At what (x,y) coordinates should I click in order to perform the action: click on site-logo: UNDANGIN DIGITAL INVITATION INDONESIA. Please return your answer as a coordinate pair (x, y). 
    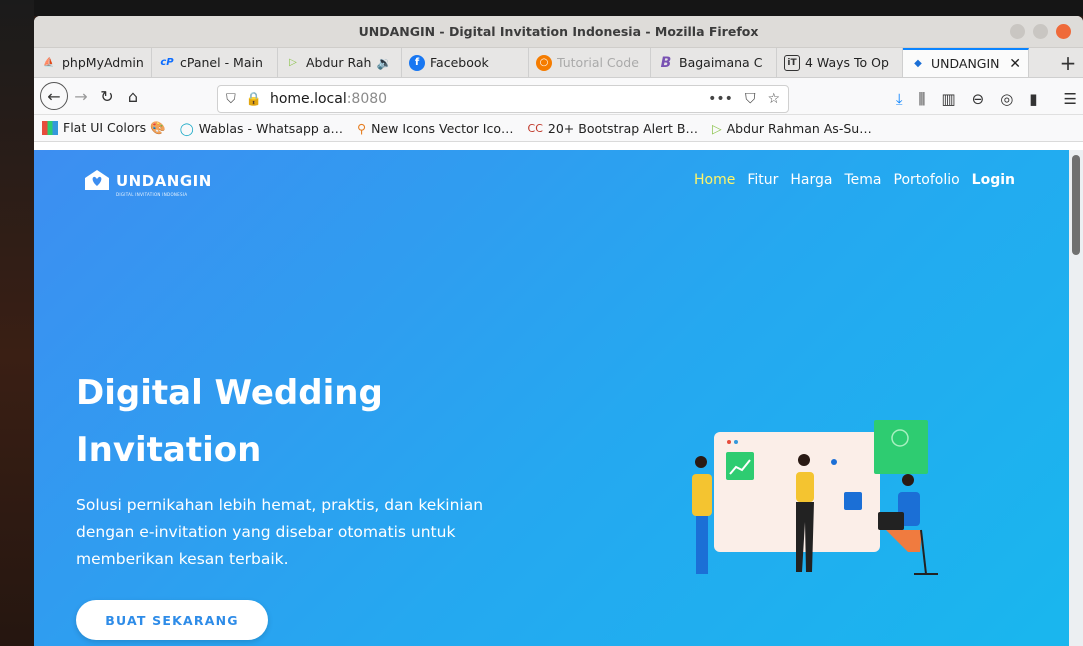
    Looking at the image, I should click on (147, 182).